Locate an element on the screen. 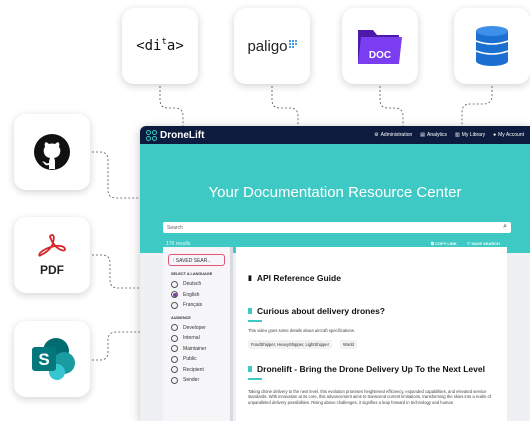 Image resolution: width=530 pixels, height=421 pixels. nav-analytics: ▤ Analytics is located at coordinates (433, 135).